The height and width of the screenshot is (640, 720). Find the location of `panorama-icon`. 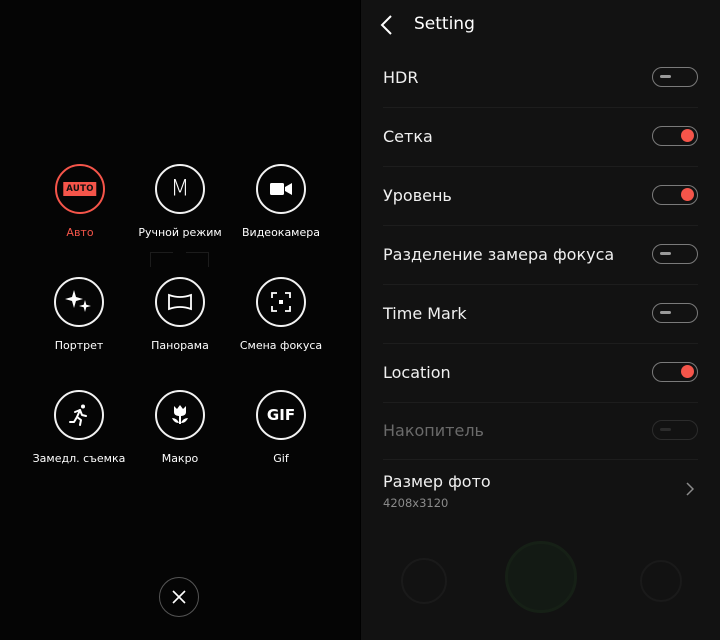

panorama-icon is located at coordinates (180, 302).